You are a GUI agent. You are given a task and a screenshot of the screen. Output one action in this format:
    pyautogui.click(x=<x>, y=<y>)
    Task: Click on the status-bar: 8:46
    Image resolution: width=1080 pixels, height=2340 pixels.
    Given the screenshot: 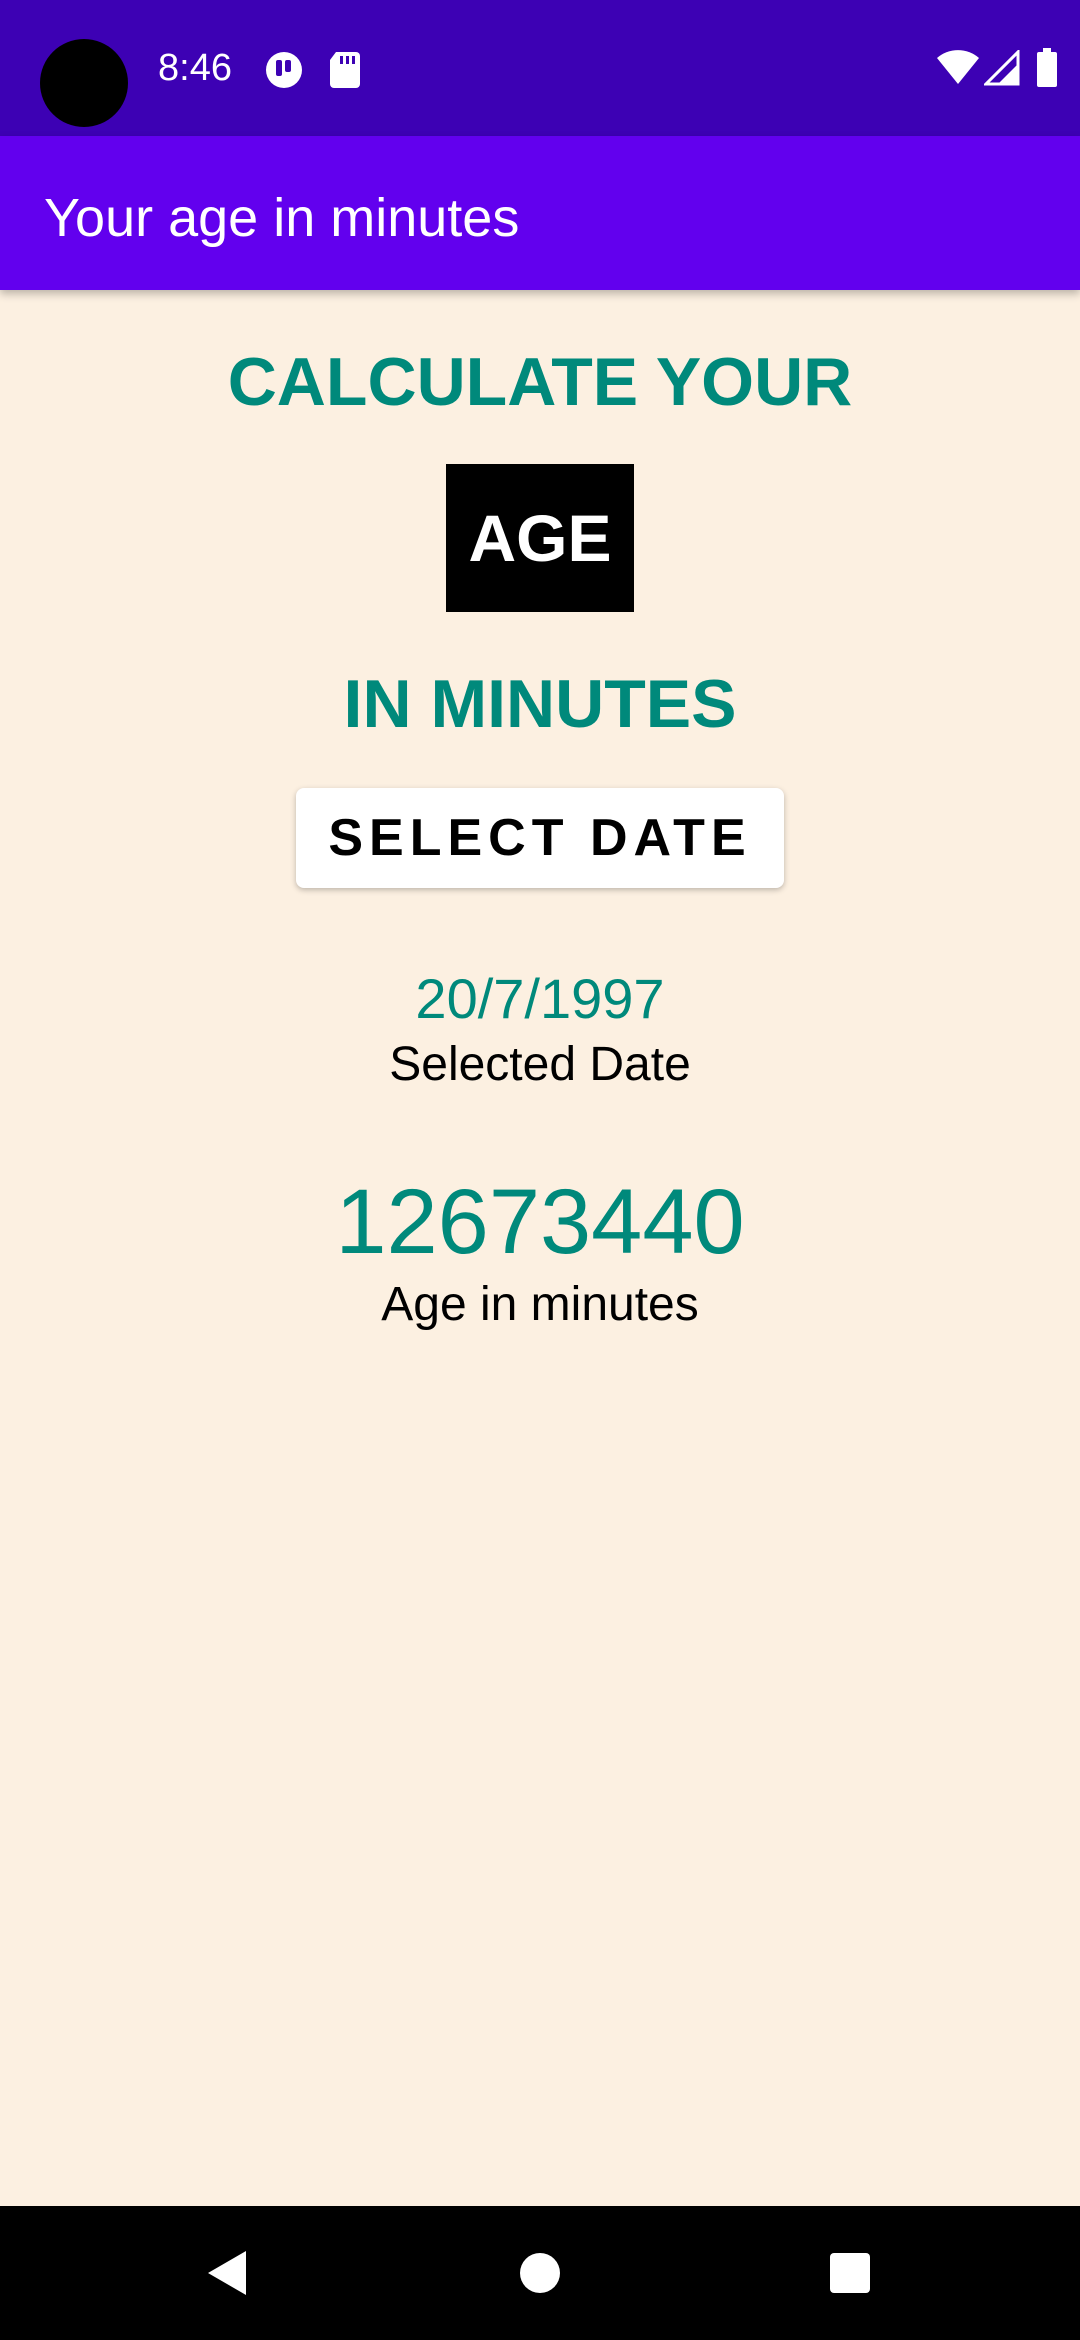 What is the action you would take?
    pyautogui.click(x=540, y=68)
    